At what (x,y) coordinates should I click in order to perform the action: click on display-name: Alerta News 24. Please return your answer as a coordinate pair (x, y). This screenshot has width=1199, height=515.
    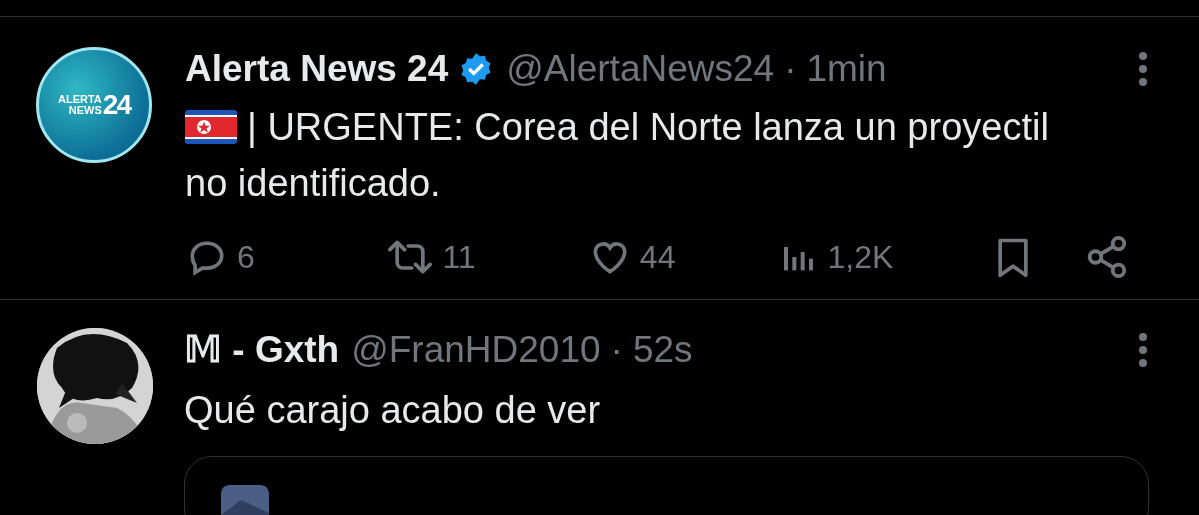
    Looking at the image, I should click on (317, 69).